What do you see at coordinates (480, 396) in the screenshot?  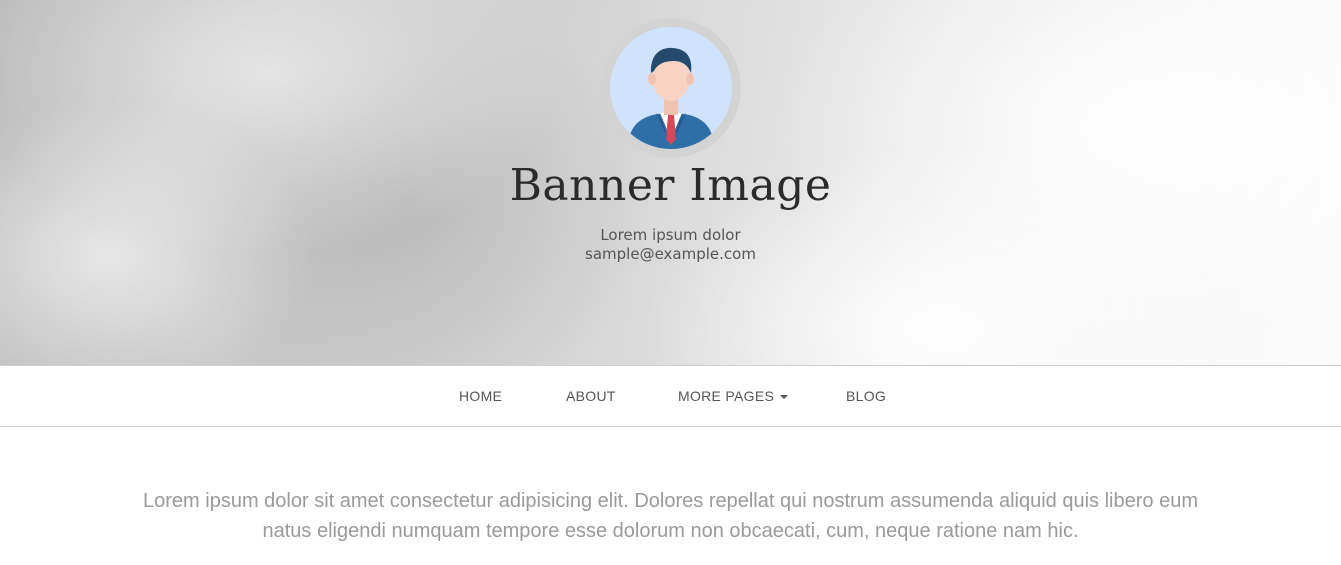 I see `nav-item-home: HOME` at bounding box center [480, 396].